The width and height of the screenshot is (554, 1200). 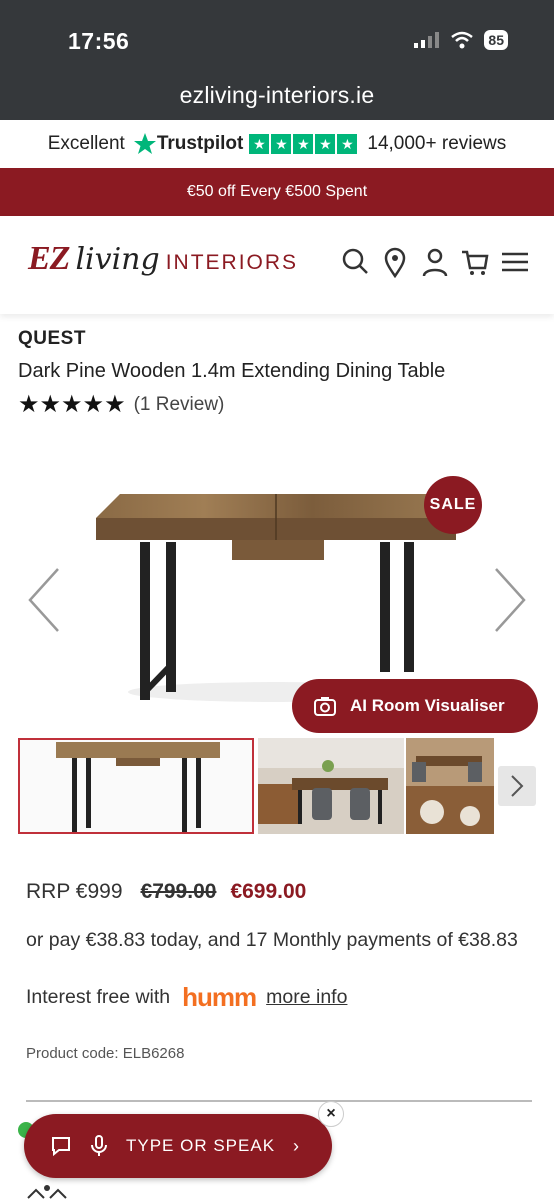 I want to click on site-logo: EZ living INTERIORS, so click(x=163, y=259).